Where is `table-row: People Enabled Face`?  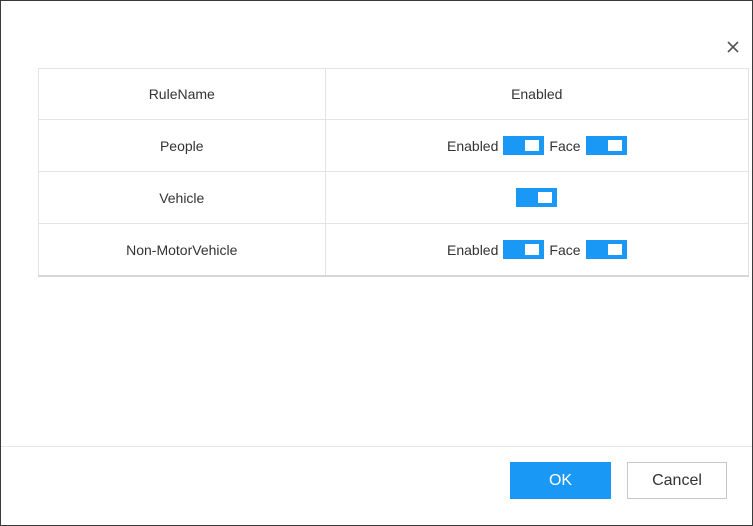
table-row: People Enabled Face is located at coordinates (394, 145).